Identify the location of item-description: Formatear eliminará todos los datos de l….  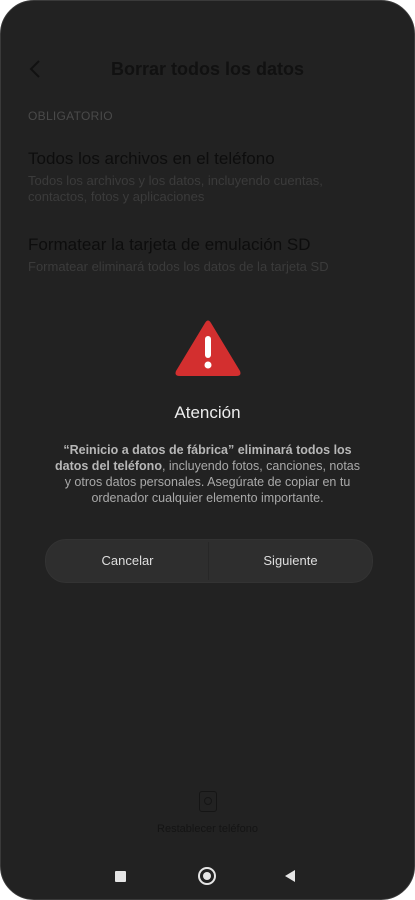
(178, 266).